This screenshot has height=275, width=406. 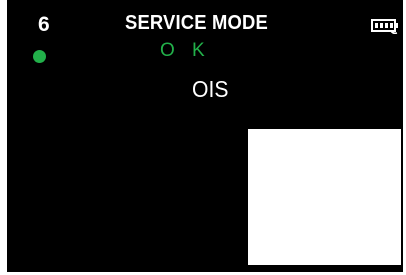 I want to click on status-text: O K, so click(x=185, y=50).